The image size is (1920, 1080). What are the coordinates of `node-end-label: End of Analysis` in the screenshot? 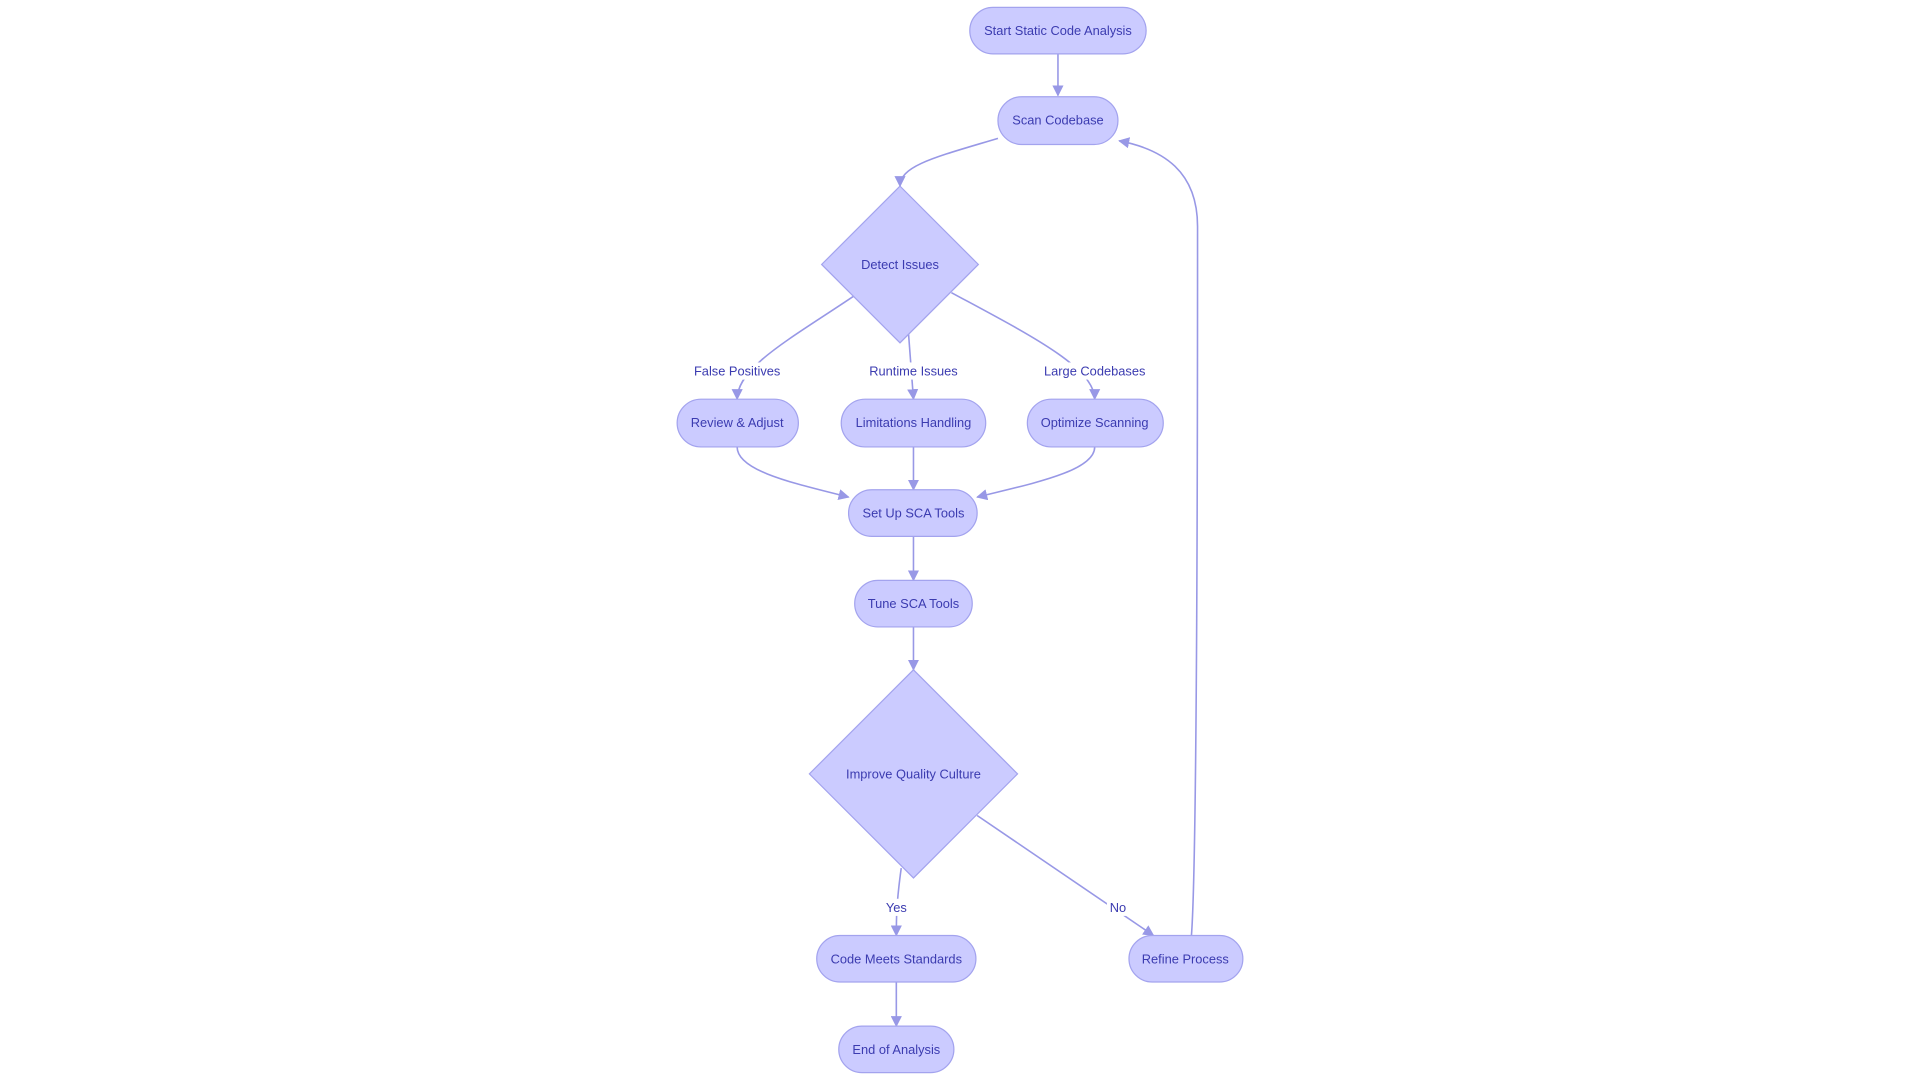 It's located at (896, 1049).